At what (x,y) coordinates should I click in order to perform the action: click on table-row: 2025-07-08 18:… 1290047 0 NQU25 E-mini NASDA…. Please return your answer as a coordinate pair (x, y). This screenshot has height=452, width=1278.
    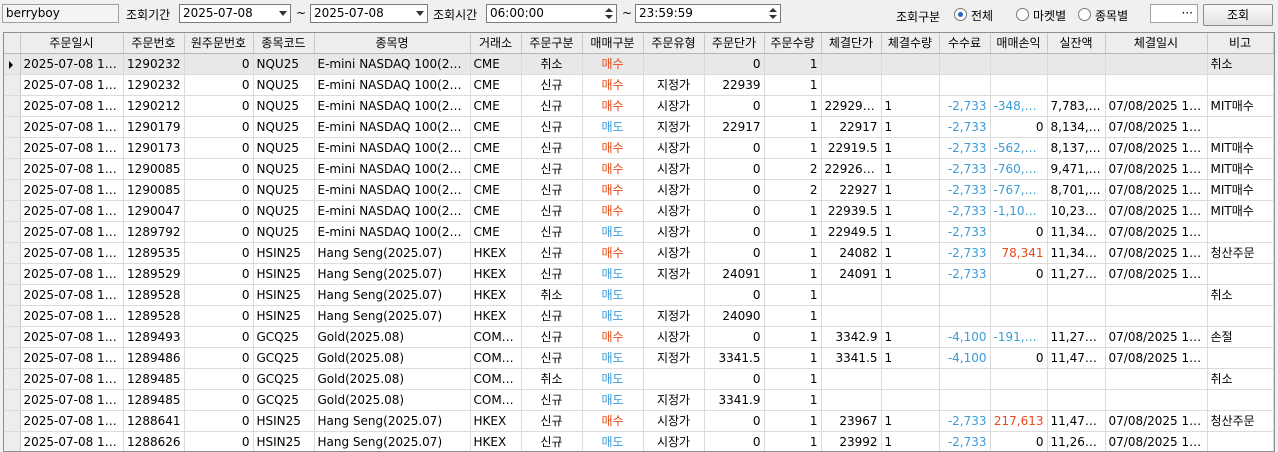
    Looking at the image, I should click on (639, 211).